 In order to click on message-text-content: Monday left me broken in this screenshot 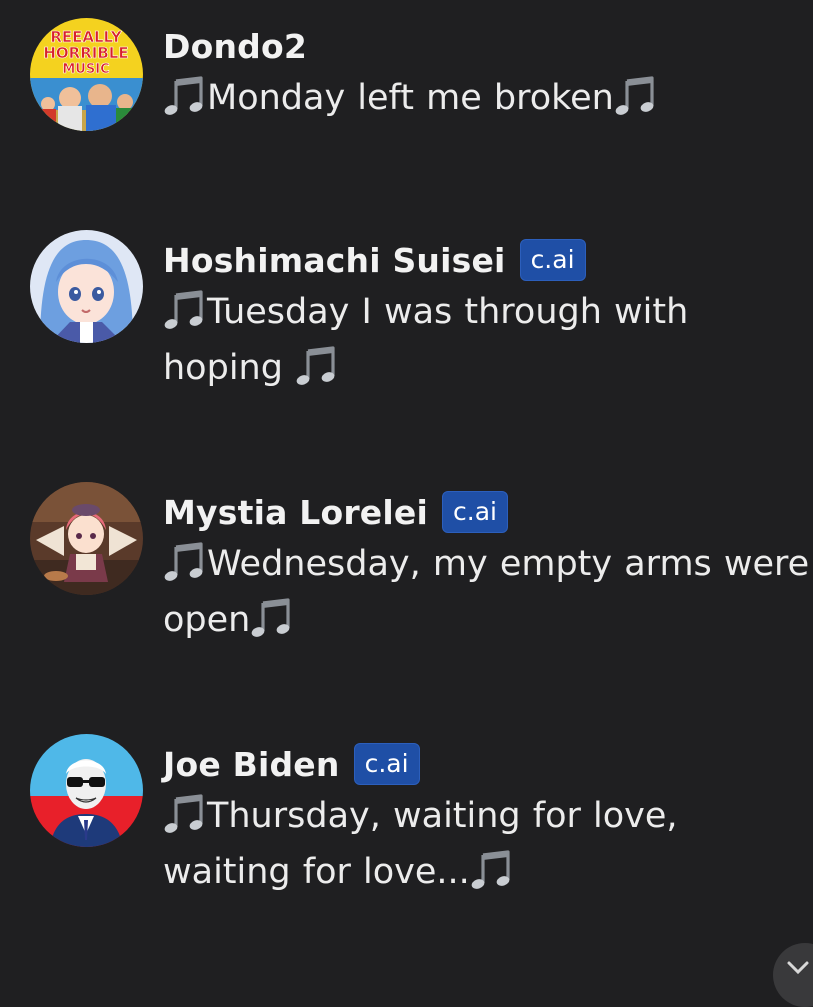, I will do `click(410, 98)`.